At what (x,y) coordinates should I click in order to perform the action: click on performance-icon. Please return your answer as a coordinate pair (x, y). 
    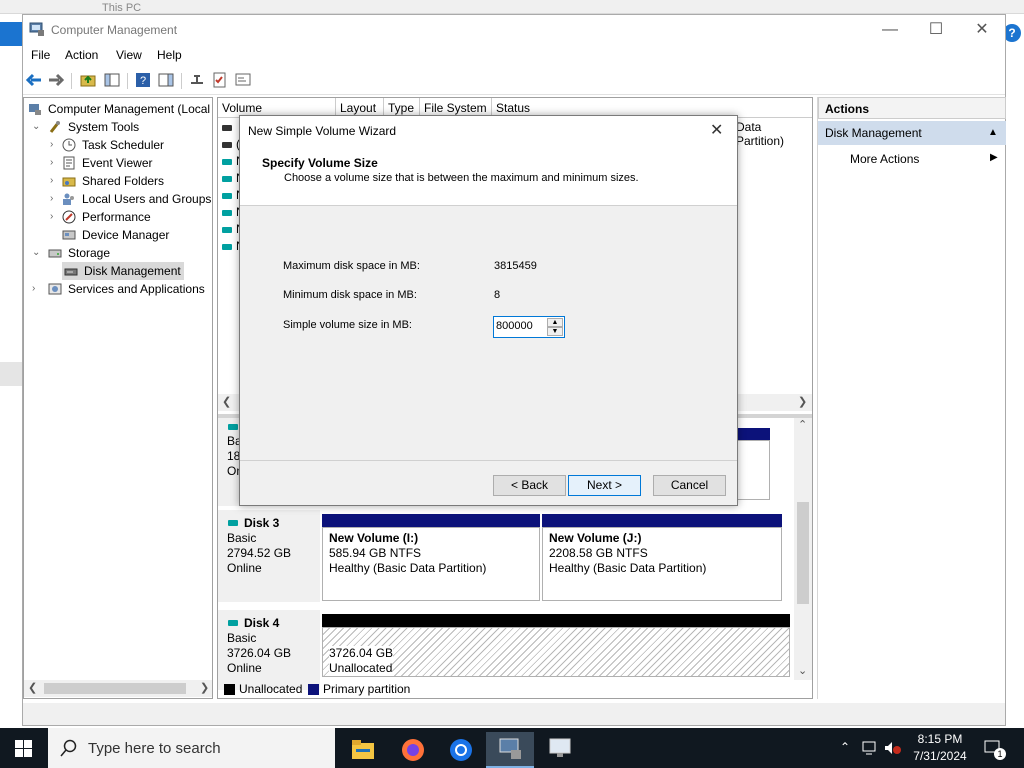
    Looking at the image, I should click on (69, 217).